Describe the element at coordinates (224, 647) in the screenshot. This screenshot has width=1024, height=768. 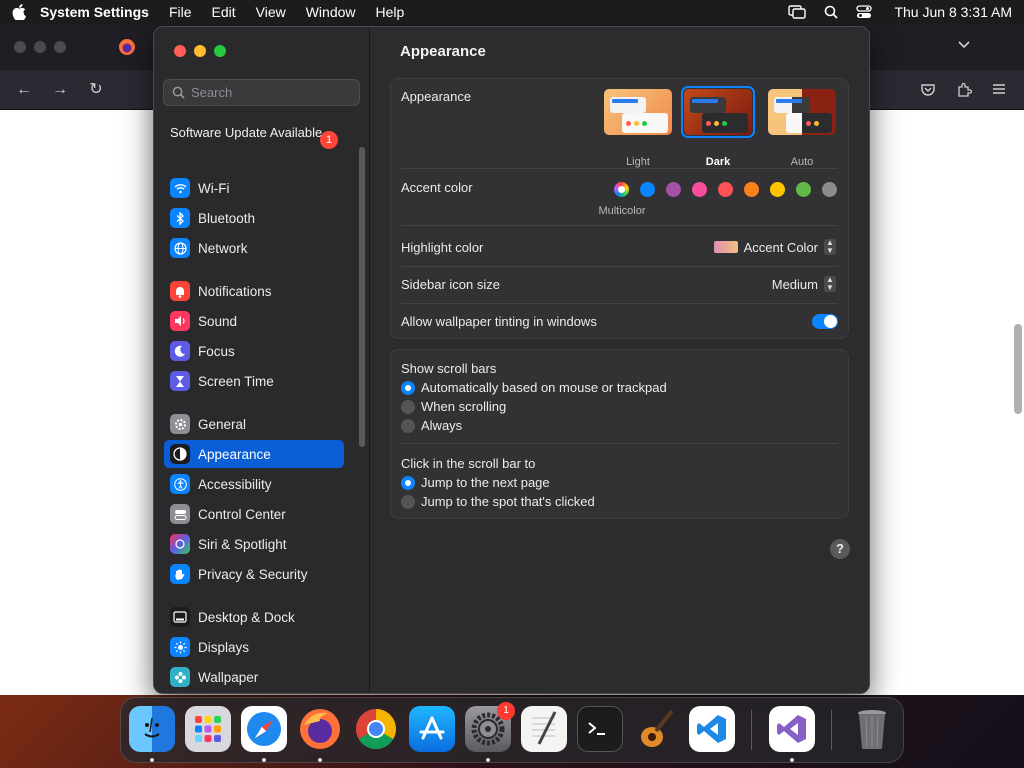
I see `sidebar-item-label: Displays` at that location.